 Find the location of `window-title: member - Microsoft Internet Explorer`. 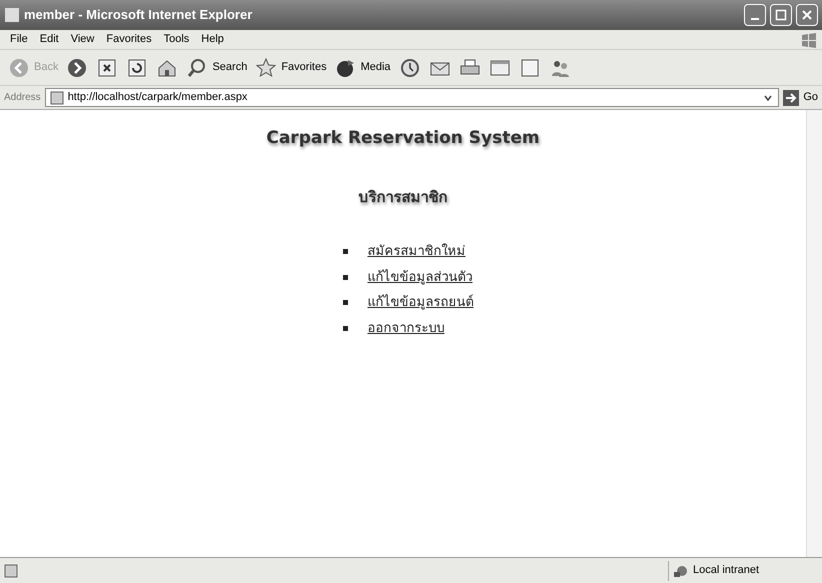

window-title: member - Microsoft Internet Explorer is located at coordinates (138, 15).